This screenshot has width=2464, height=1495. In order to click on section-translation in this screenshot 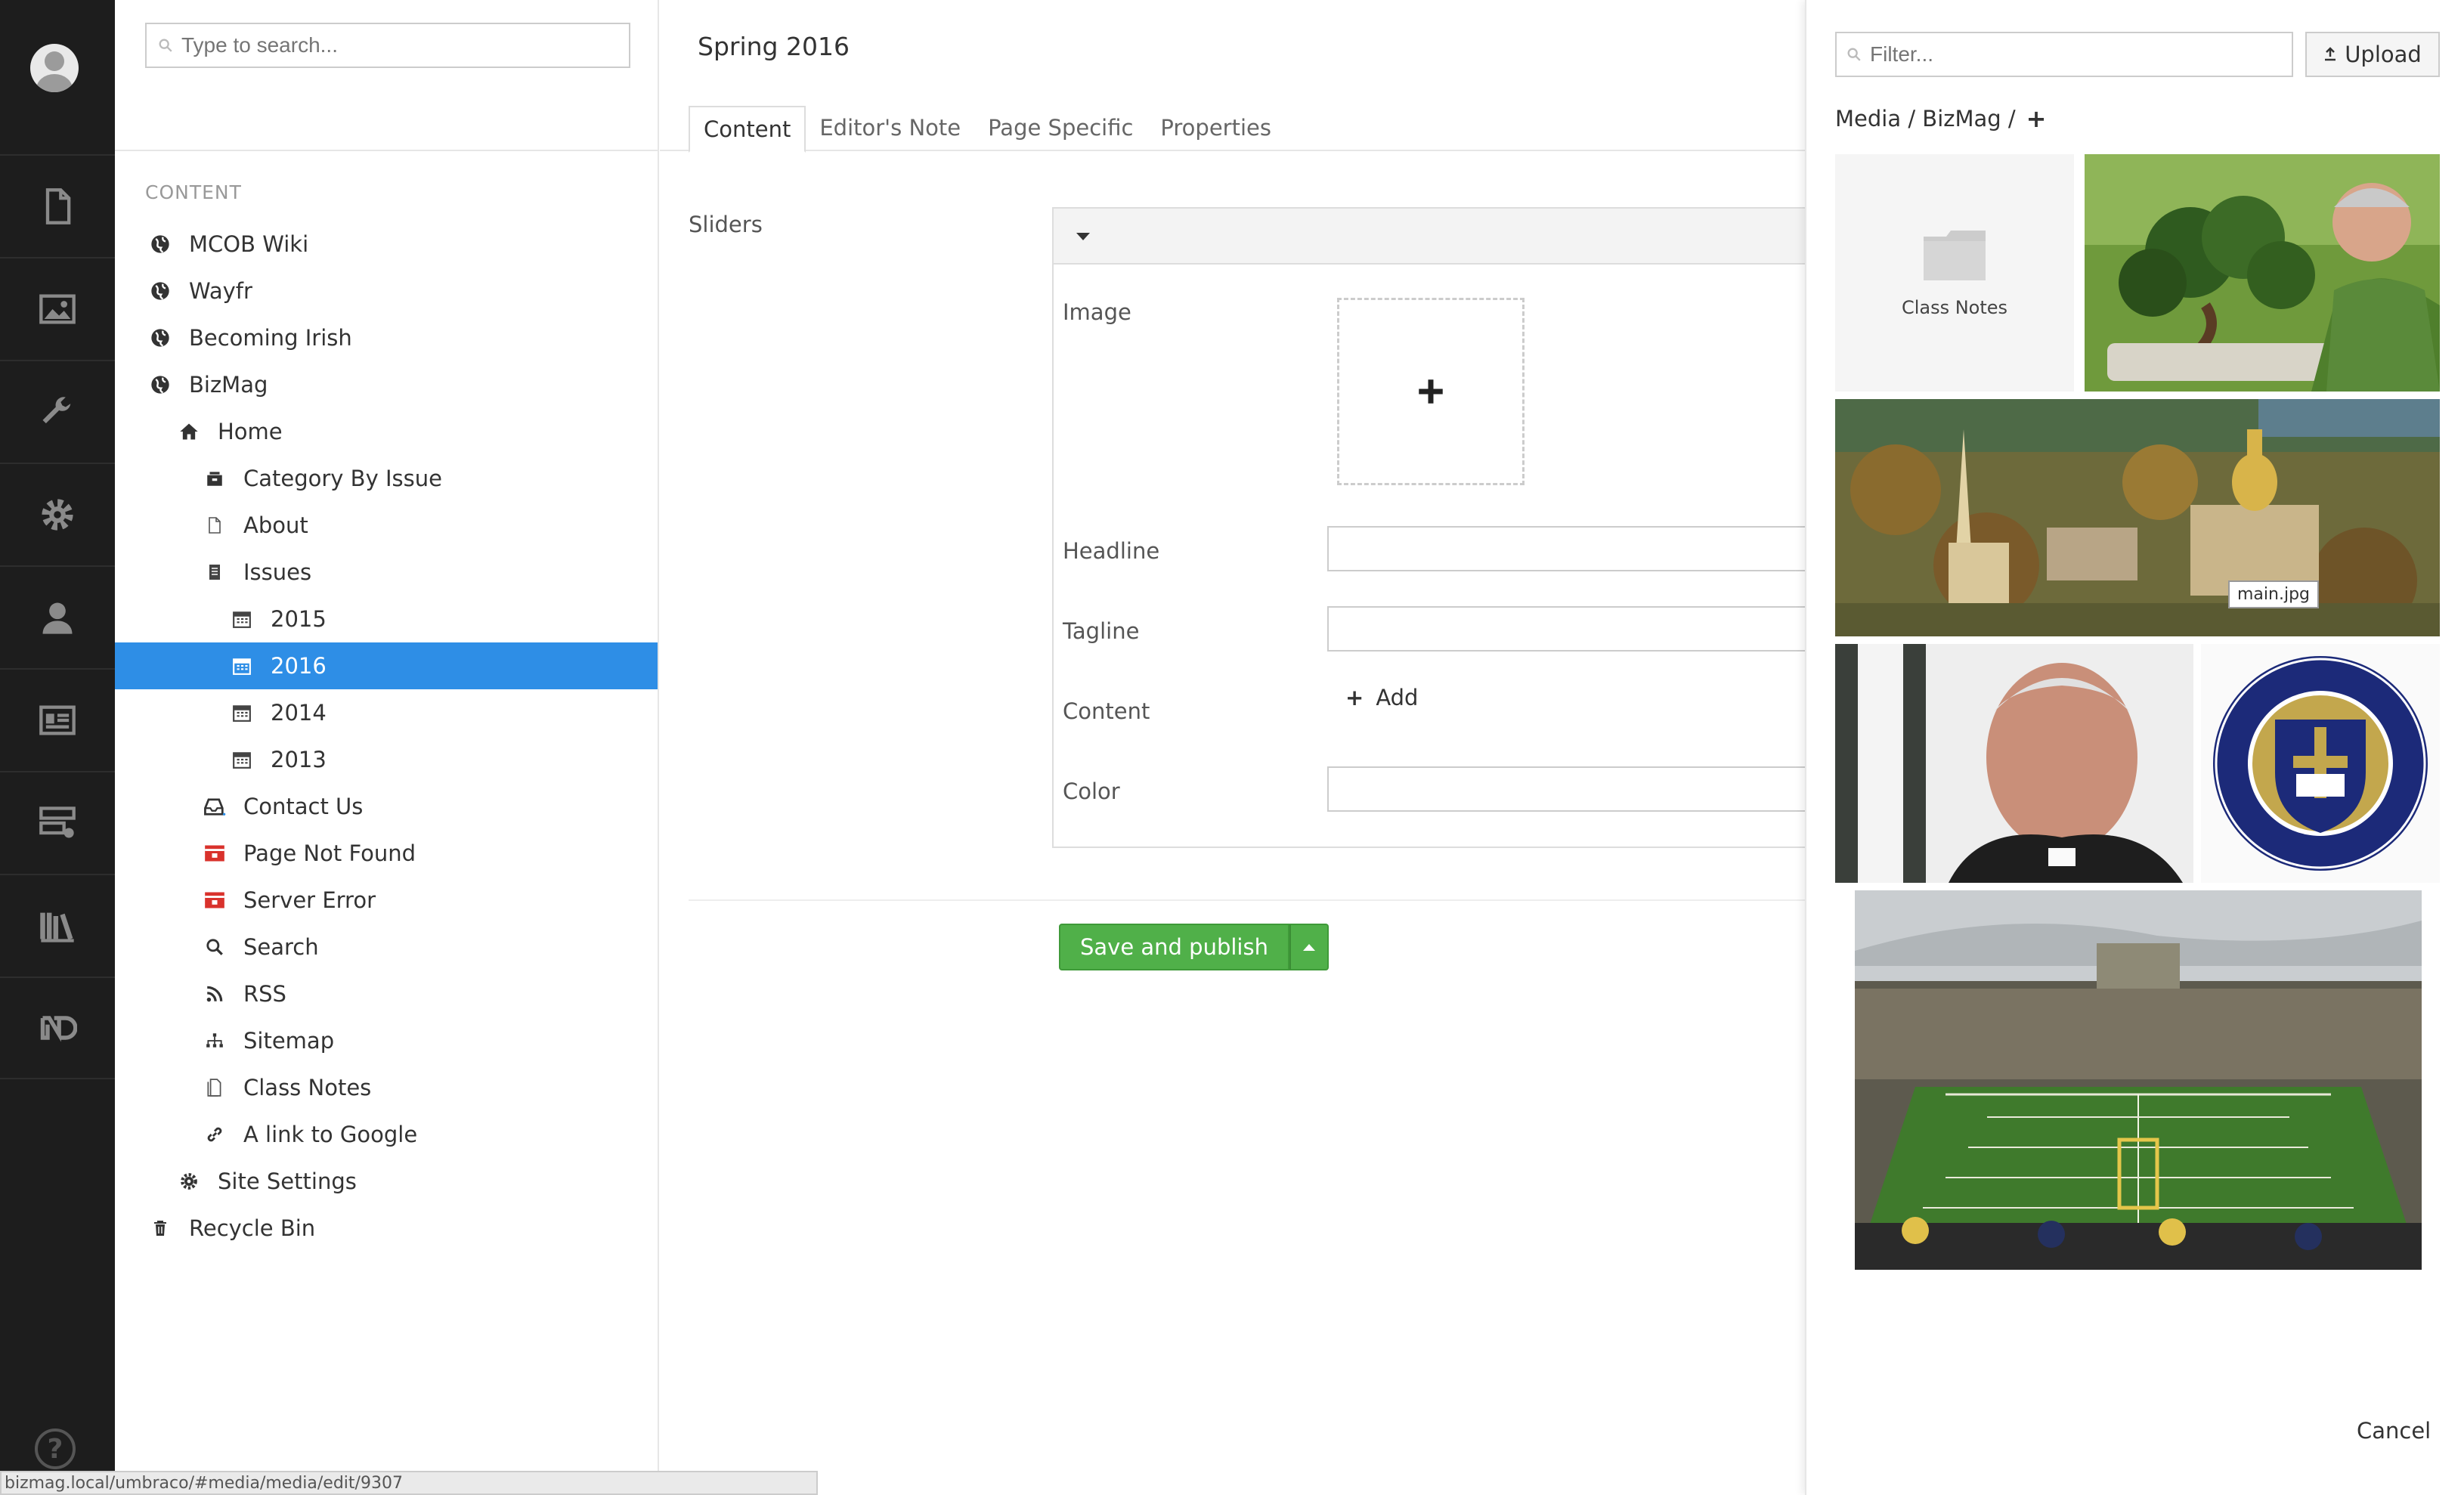, I will do `click(57, 925)`.